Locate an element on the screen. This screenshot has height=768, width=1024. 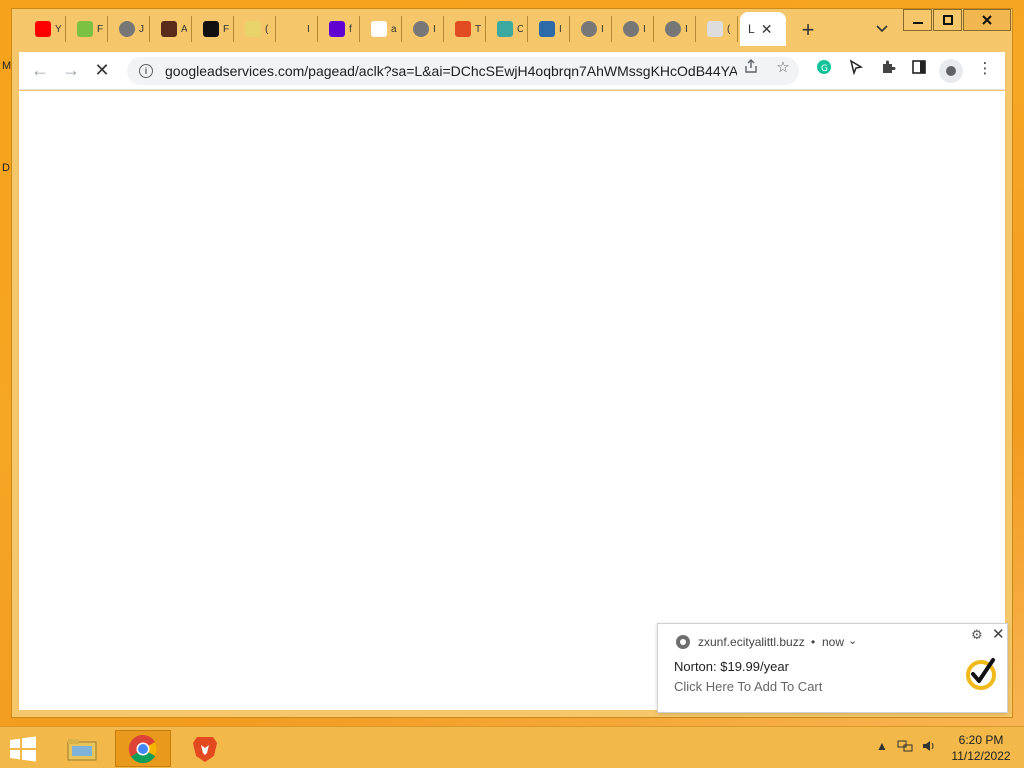
window-controls is located at coordinates (956, 21).